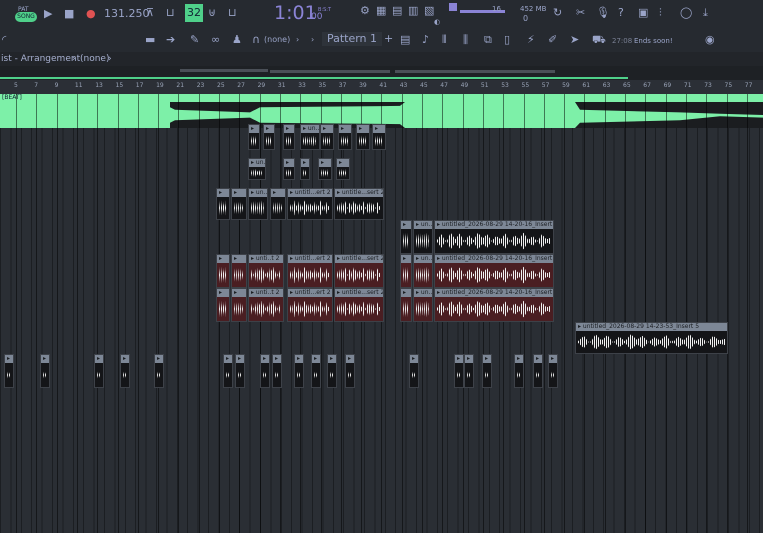 The height and width of the screenshot is (533, 763). Describe the element at coordinates (352, 39) in the screenshot. I see `pattern-selector: Pattern 1` at that location.